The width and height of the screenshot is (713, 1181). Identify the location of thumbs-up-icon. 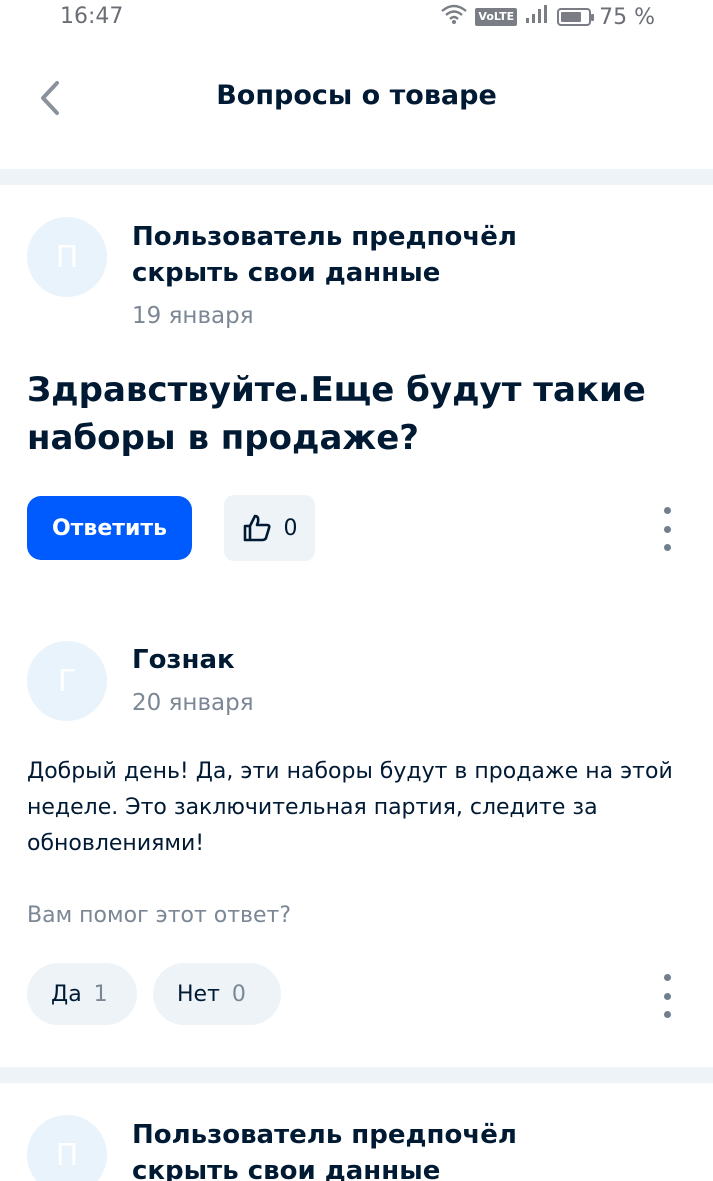
(257, 528).